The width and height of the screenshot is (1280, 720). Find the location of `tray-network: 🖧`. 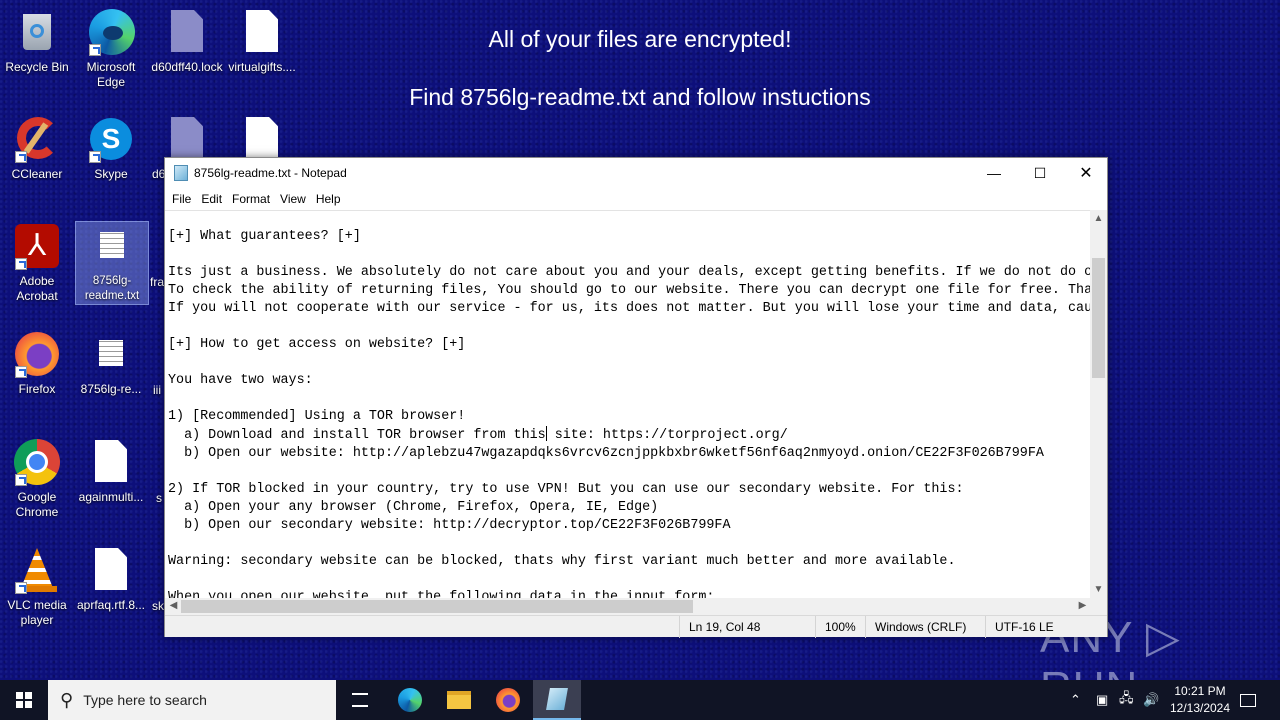

tray-network: 🖧 is located at coordinates (1126, 700).